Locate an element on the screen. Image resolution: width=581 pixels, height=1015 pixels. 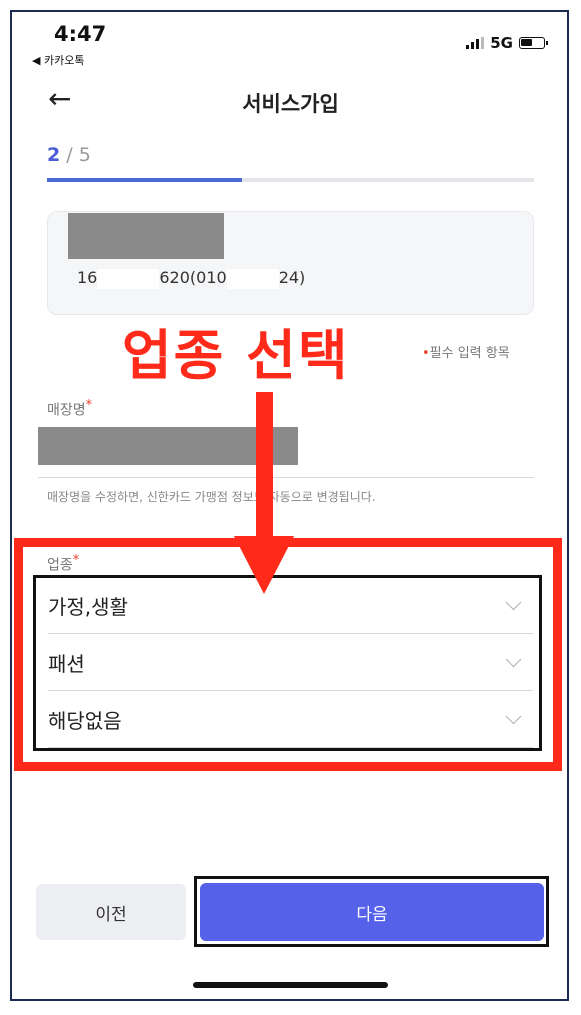
step-indicator: 2 / 5 is located at coordinates (69, 155).